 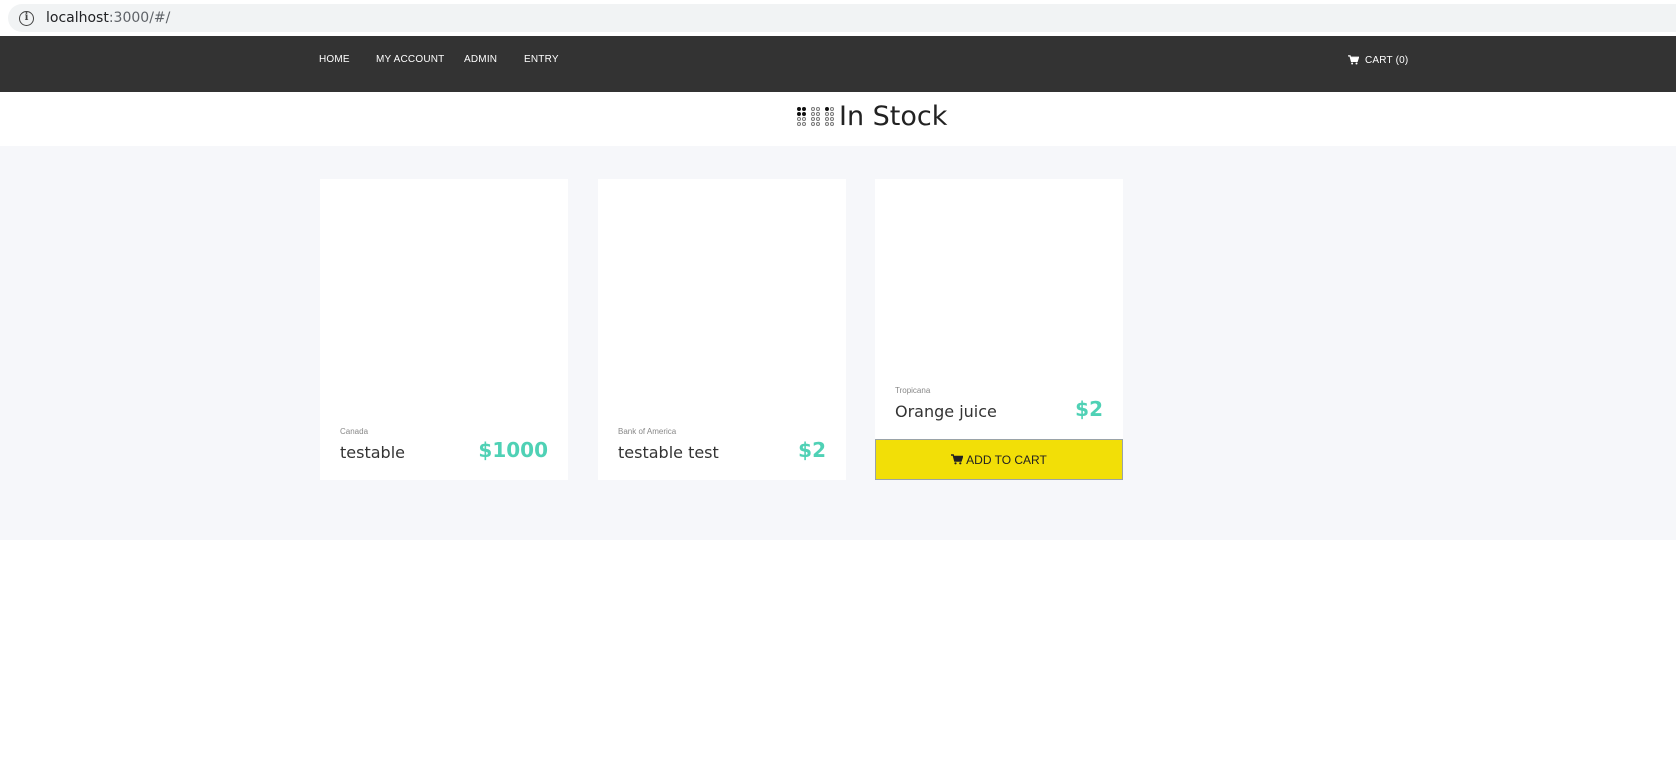 What do you see at coordinates (893, 116) in the screenshot?
I see `page-title-text: In Stock` at bounding box center [893, 116].